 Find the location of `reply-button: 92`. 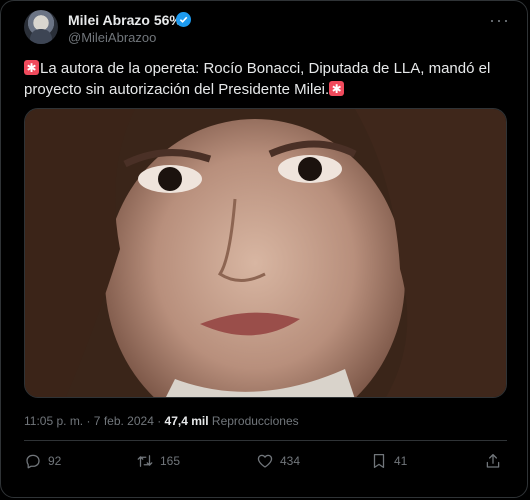

reply-button: 92 is located at coordinates (42, 461).